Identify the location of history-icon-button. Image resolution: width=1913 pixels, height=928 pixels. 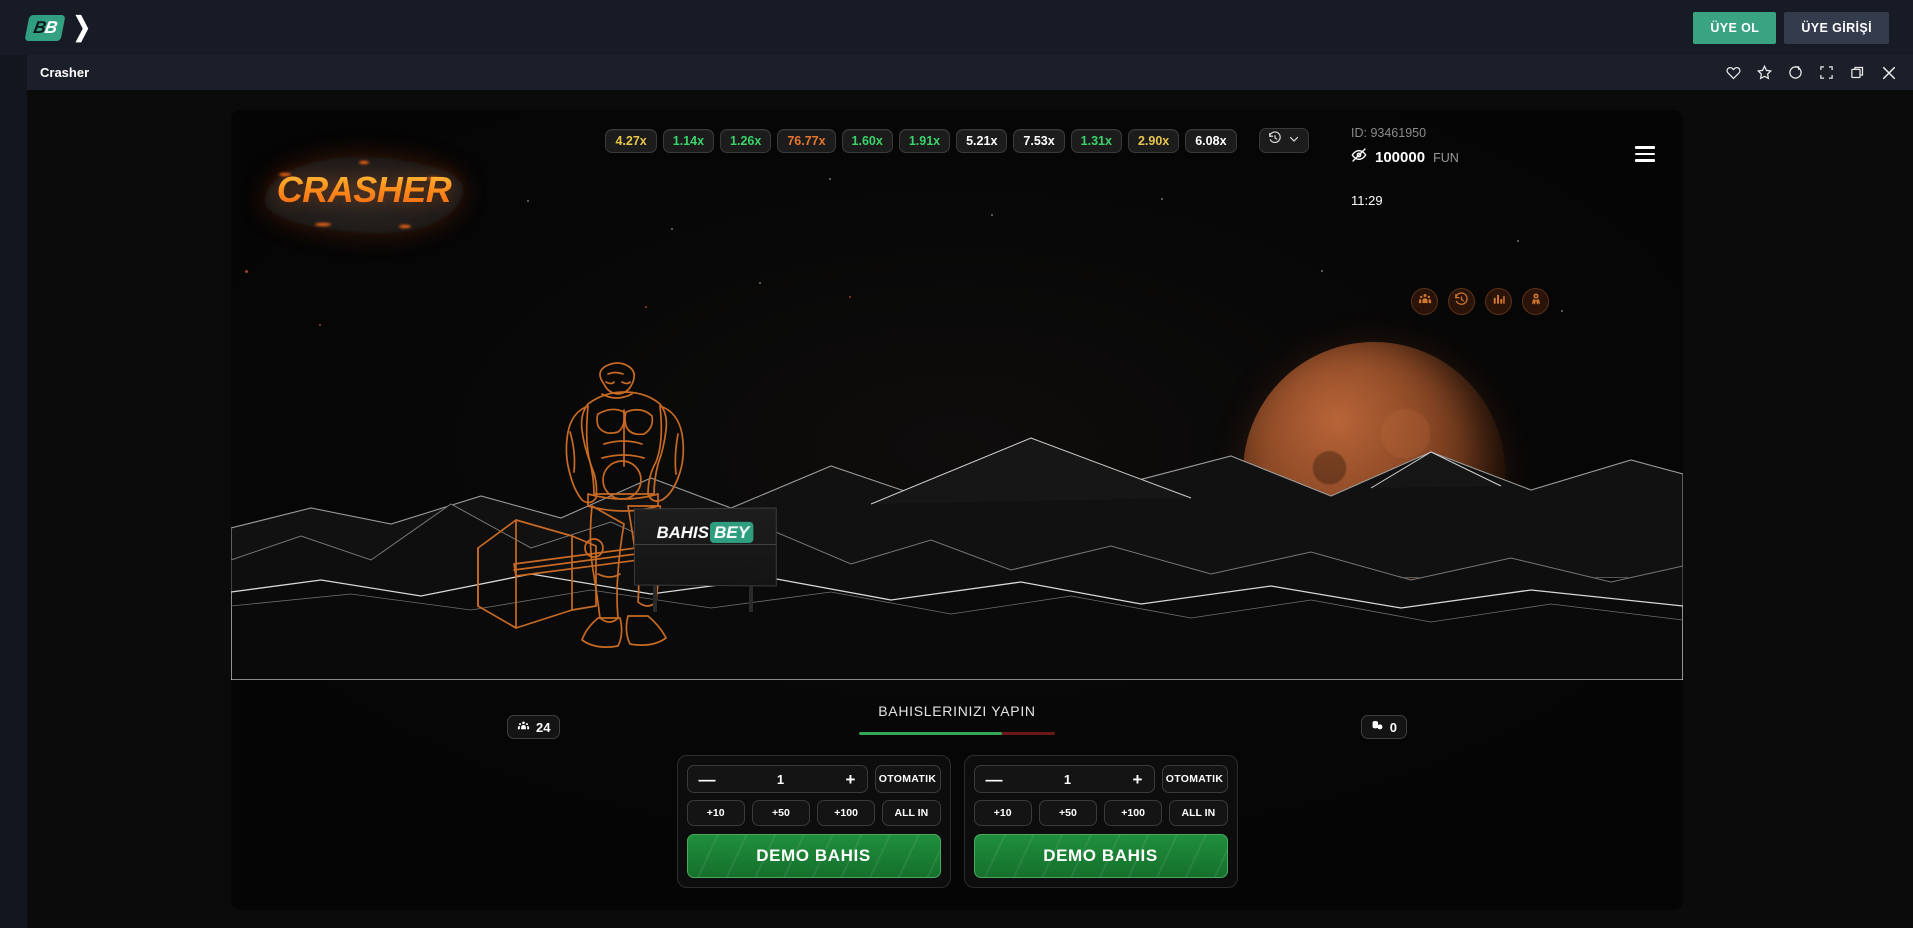
(1461, 301).